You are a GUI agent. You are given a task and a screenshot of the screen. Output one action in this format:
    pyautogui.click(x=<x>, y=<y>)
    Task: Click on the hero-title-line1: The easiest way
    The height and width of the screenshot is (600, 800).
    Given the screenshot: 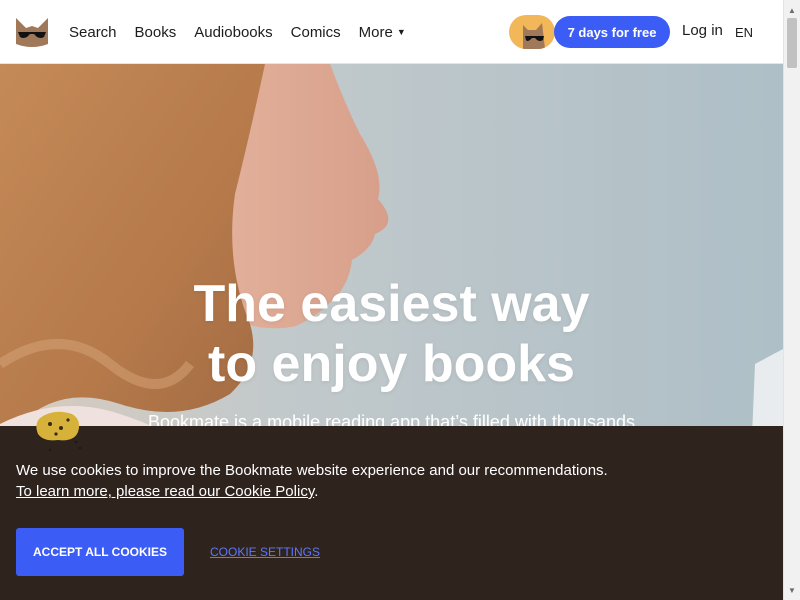 What is the action you would take?
    pyautogui.click(x=391, y=304)
    